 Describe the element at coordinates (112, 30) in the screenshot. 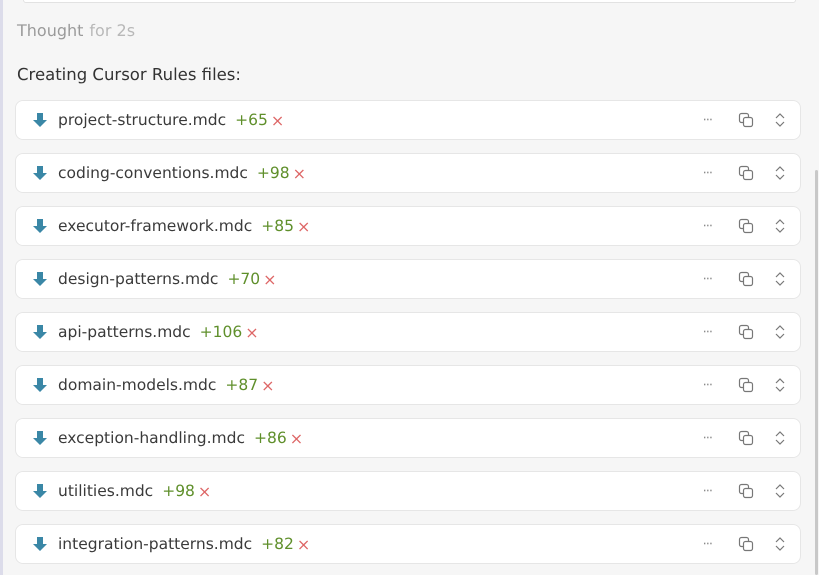

I see `thought-duration: for 2s` at that location.